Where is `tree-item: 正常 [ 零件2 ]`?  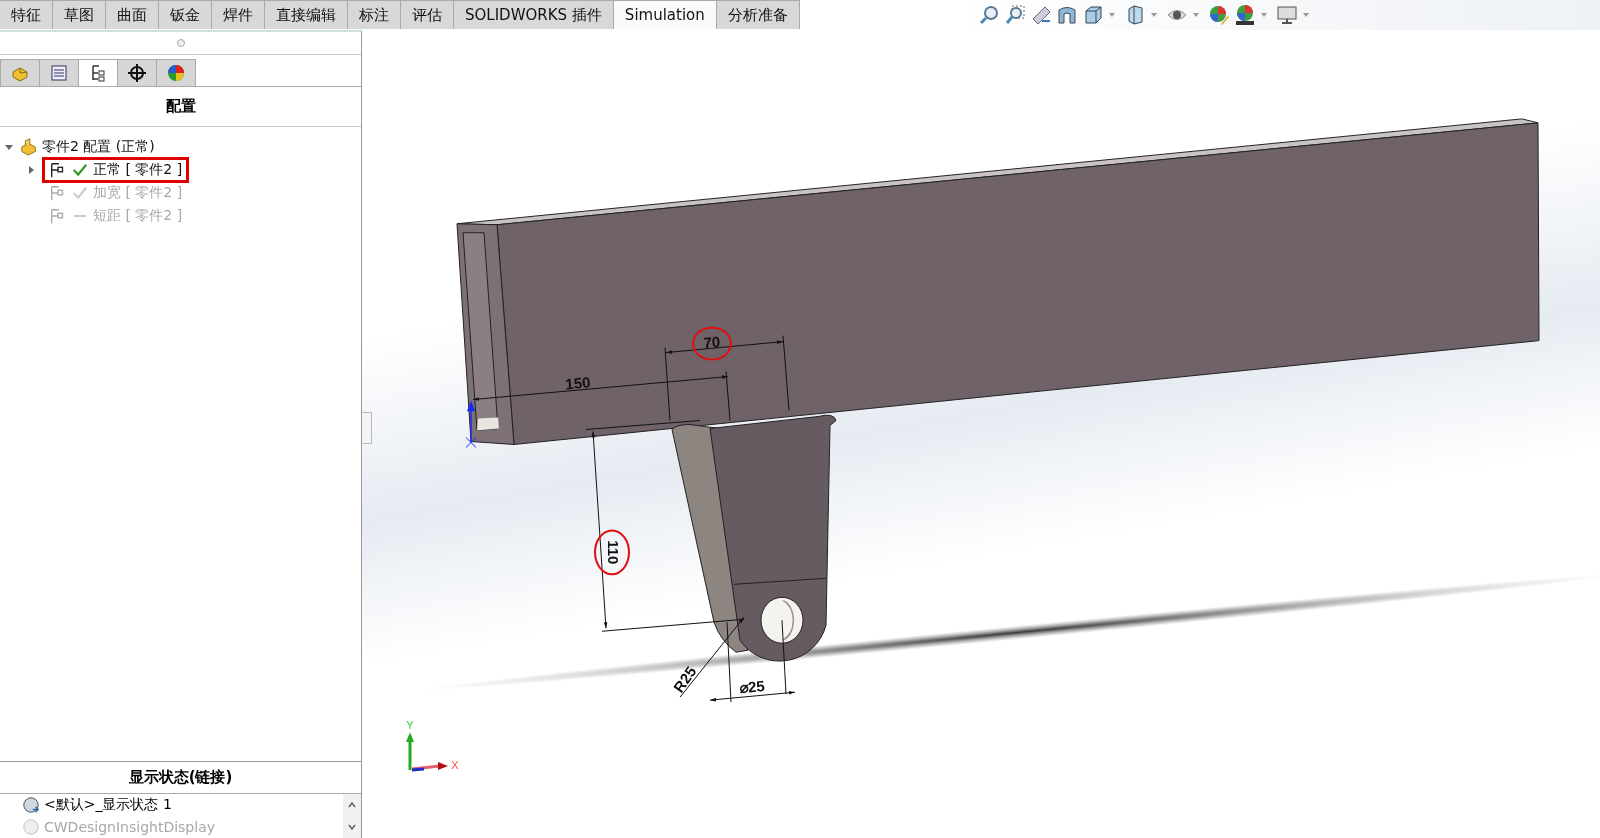 tree-item: 正常 [ 零件2 ] is located at coordinates (138, 169).